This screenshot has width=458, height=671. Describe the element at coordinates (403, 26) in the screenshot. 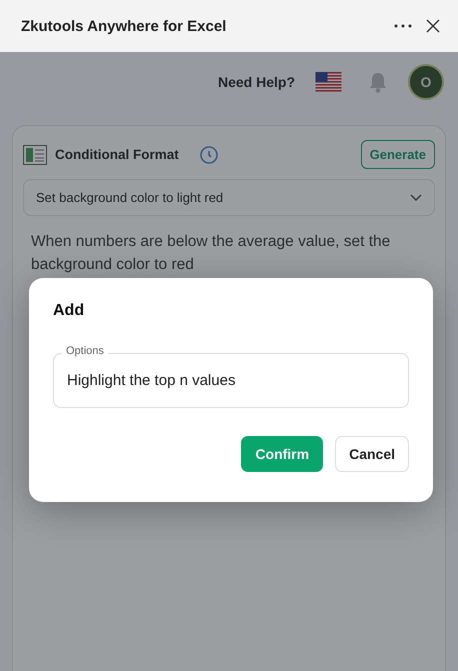

I see `more-icon` at that location.